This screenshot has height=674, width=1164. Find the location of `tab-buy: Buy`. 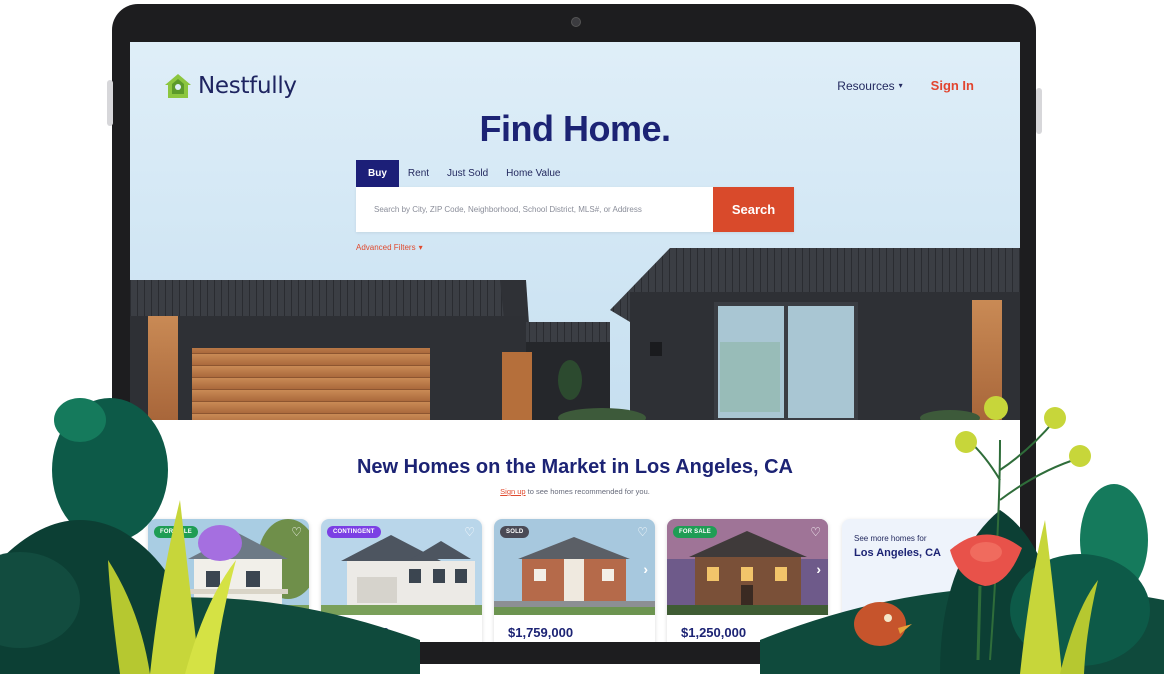

tab-buy: Buy is located at coordinates (377, 173).